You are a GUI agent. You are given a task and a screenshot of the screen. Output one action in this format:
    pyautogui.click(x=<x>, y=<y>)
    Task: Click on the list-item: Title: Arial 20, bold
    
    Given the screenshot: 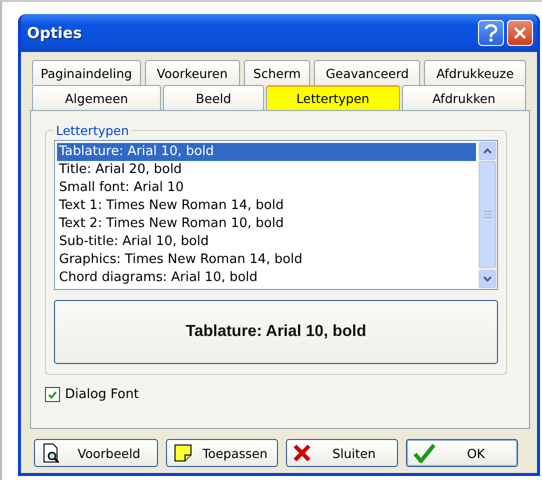 What is the action you would take?
    pyautogui.click(x=266, y=170)
    